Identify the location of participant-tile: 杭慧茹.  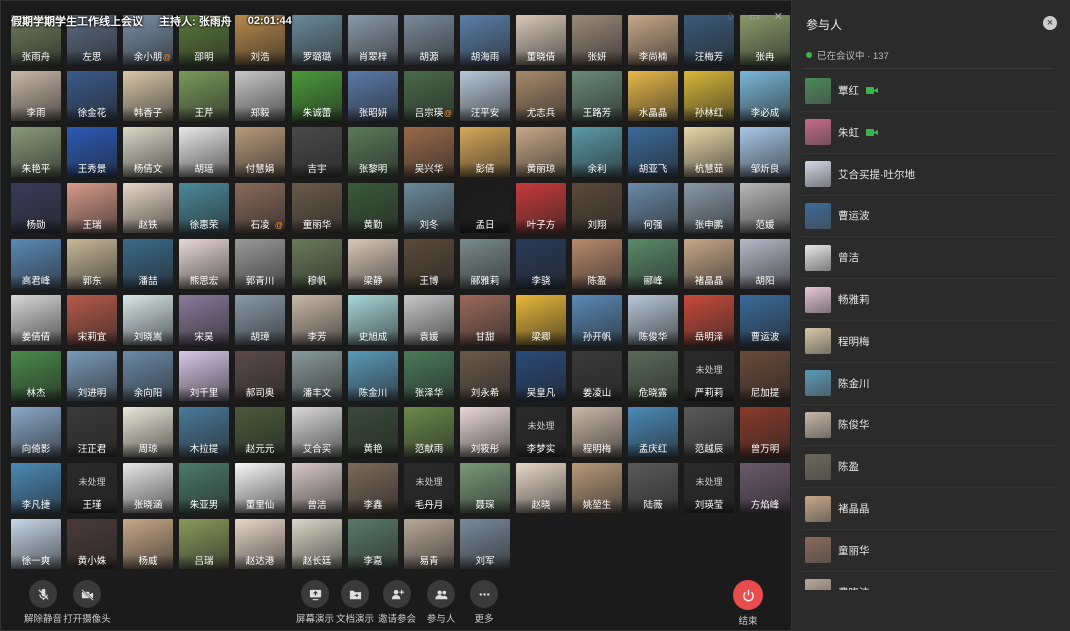
(709, 152).